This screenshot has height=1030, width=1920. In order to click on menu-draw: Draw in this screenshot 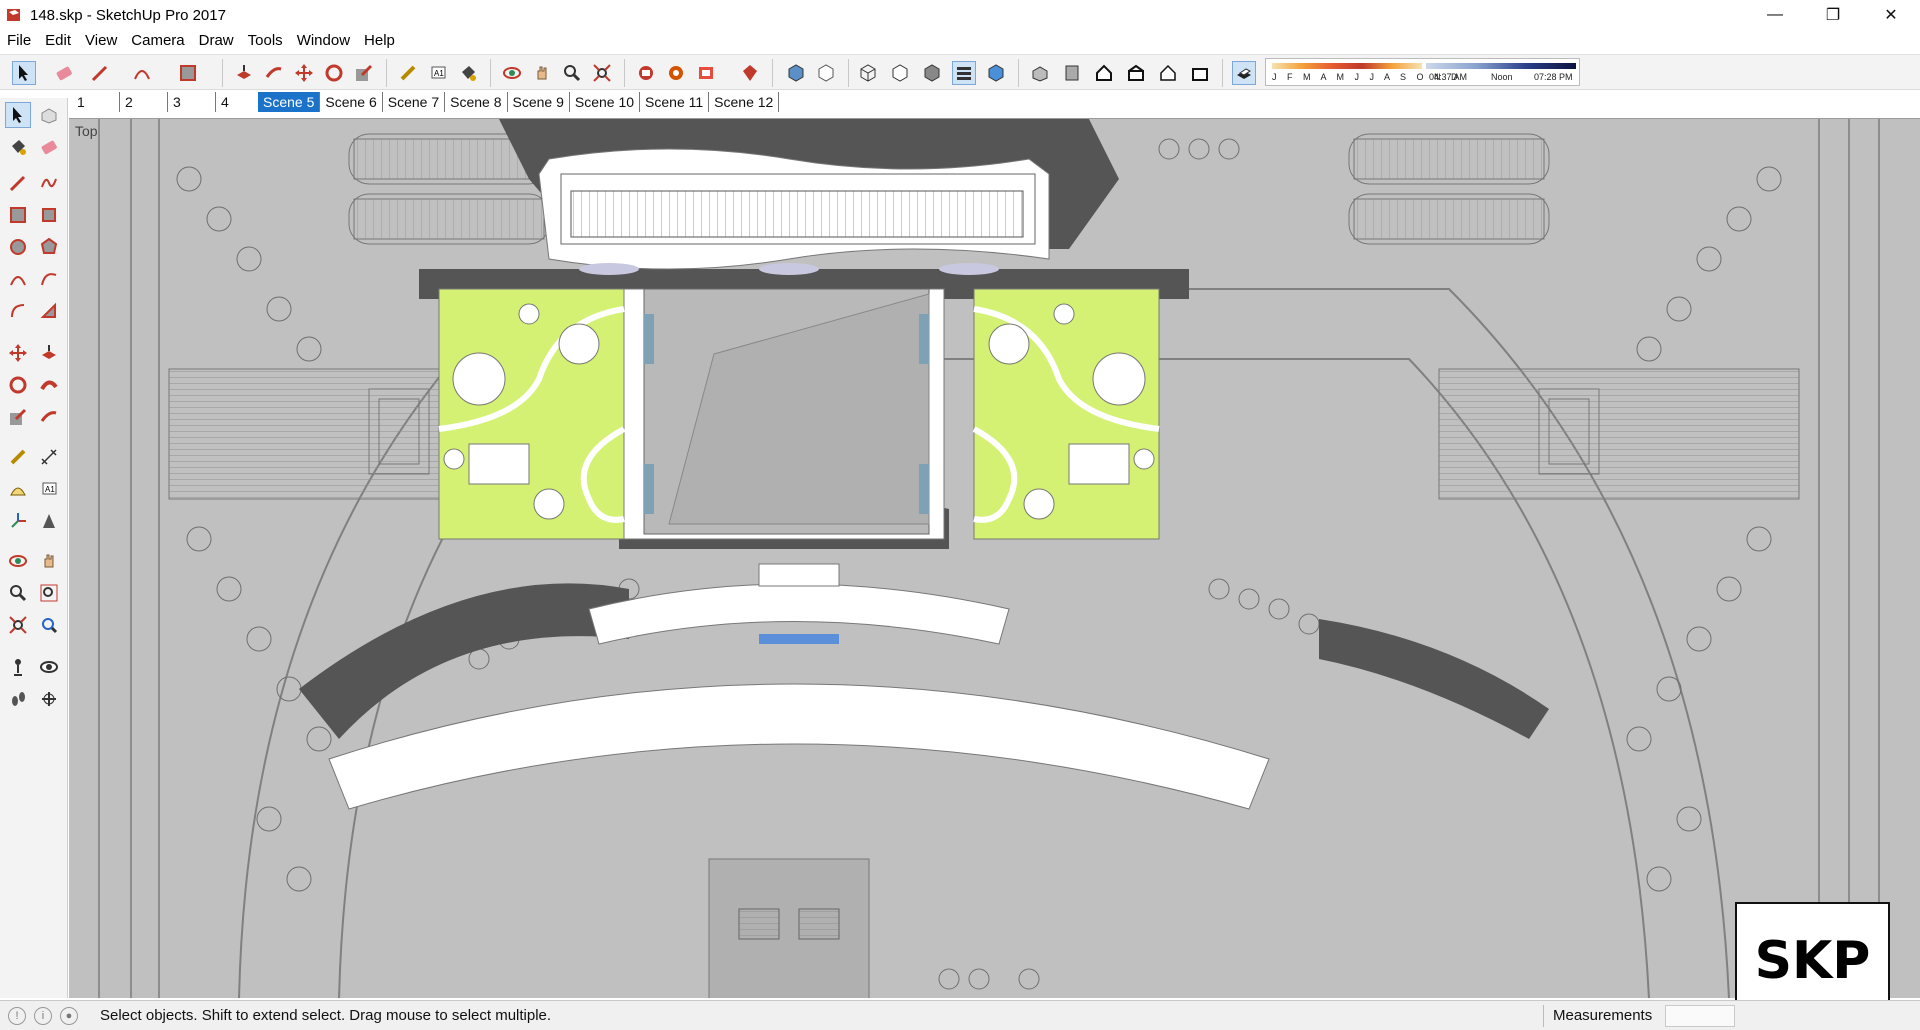, I will do `click(216, 41)`.